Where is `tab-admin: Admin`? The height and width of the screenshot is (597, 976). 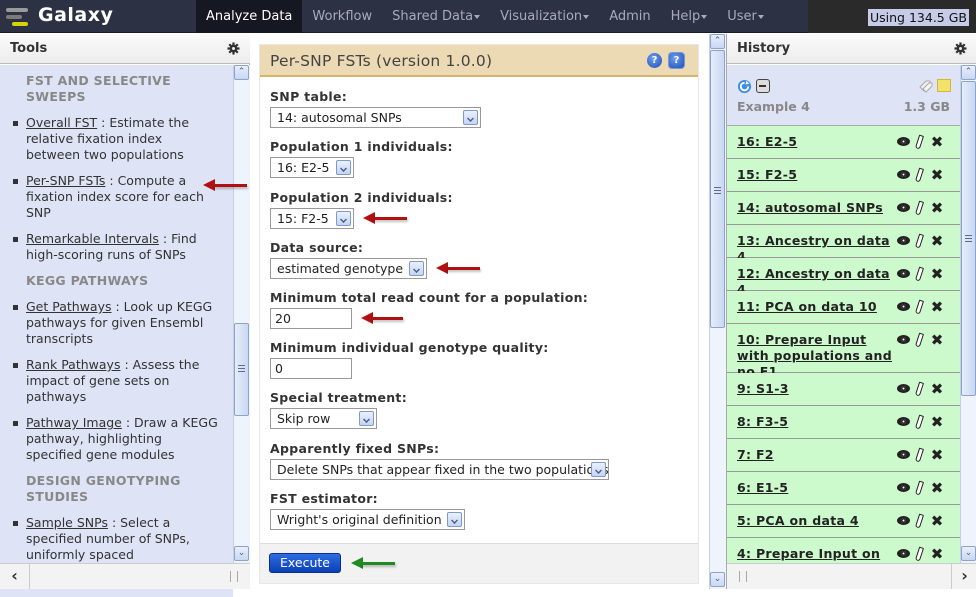
tab-admin: Admin is located at coordinates (629, 16).